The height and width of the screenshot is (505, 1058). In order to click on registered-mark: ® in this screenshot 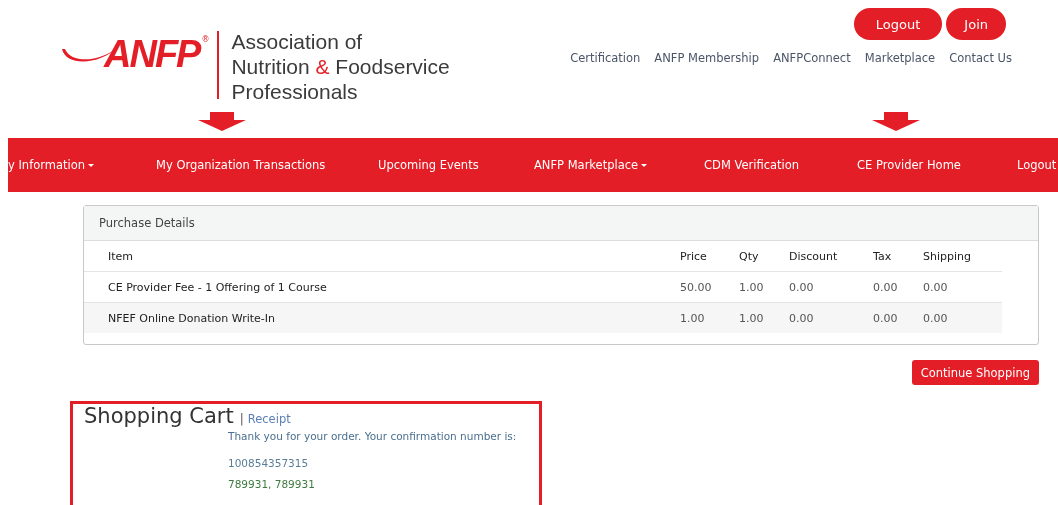, I will do `click(205, 39)`.